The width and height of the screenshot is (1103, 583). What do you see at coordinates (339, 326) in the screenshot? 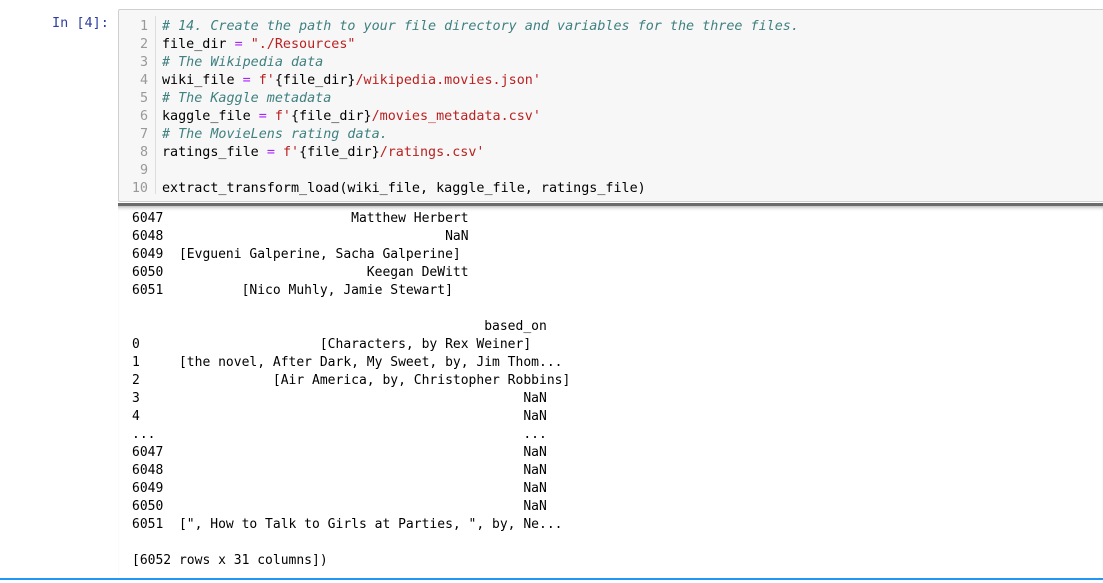
I see `output-line: based_on` at bounding box center [339, 326].